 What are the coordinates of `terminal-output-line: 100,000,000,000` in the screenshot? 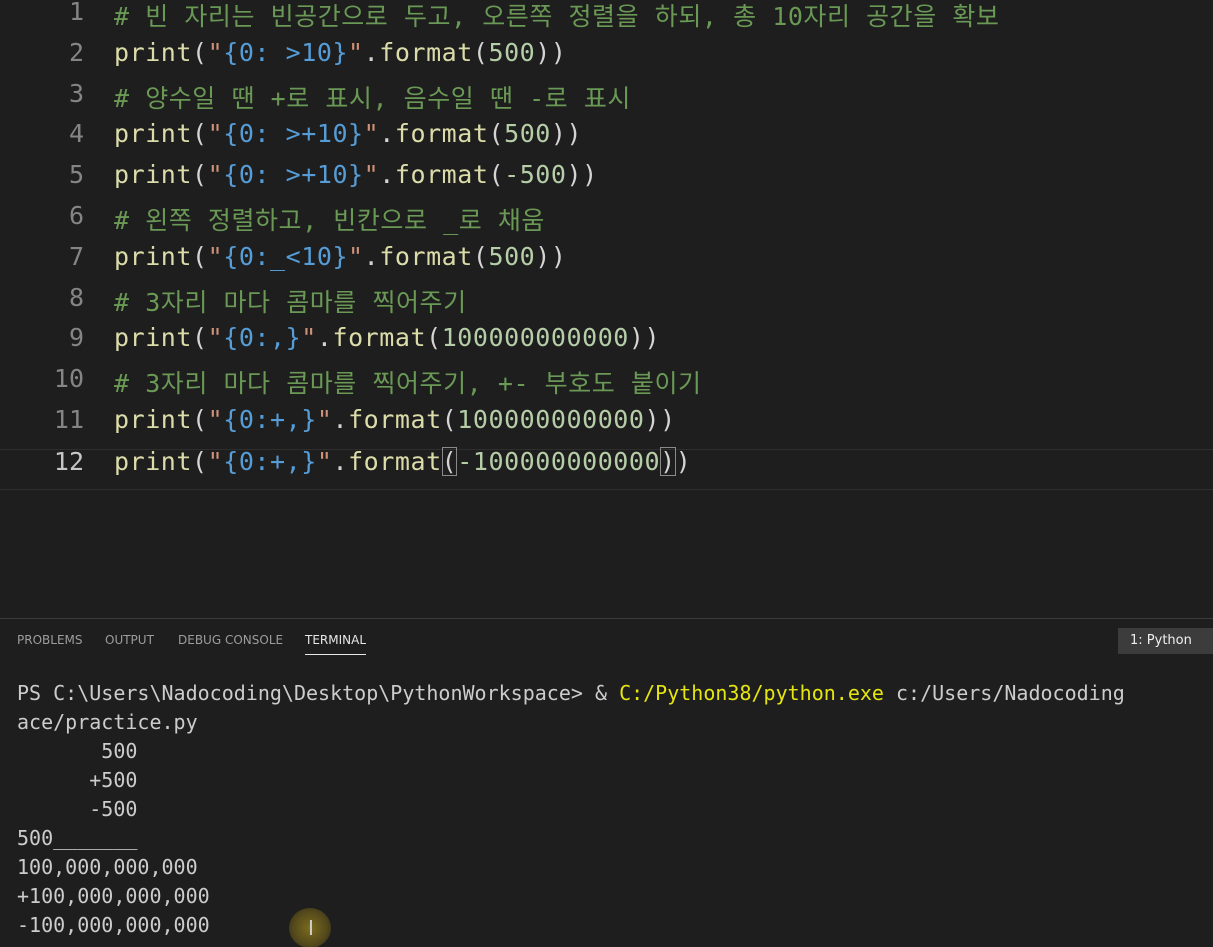 It's located at (107, 867).